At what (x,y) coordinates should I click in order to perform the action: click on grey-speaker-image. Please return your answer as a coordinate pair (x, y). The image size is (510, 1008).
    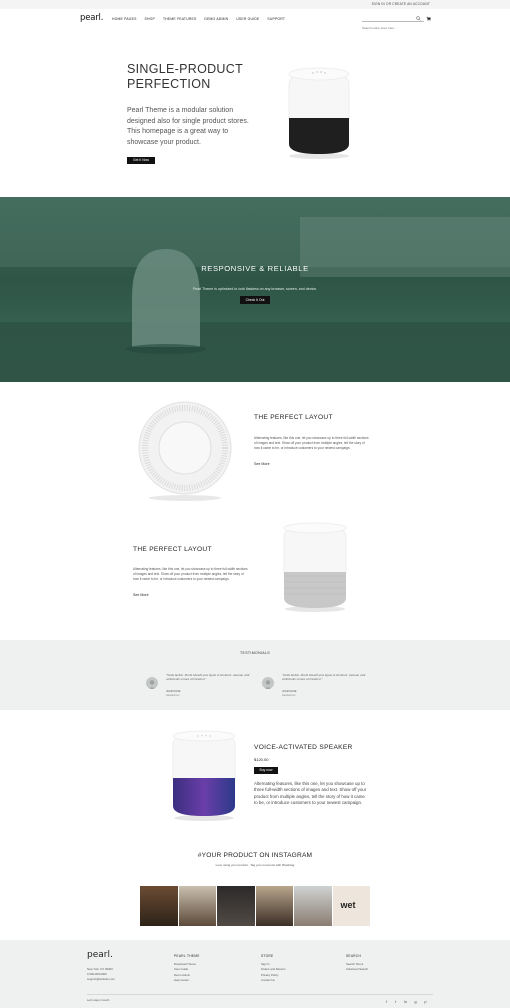
    Looking at the image, I should click on (315, 567).